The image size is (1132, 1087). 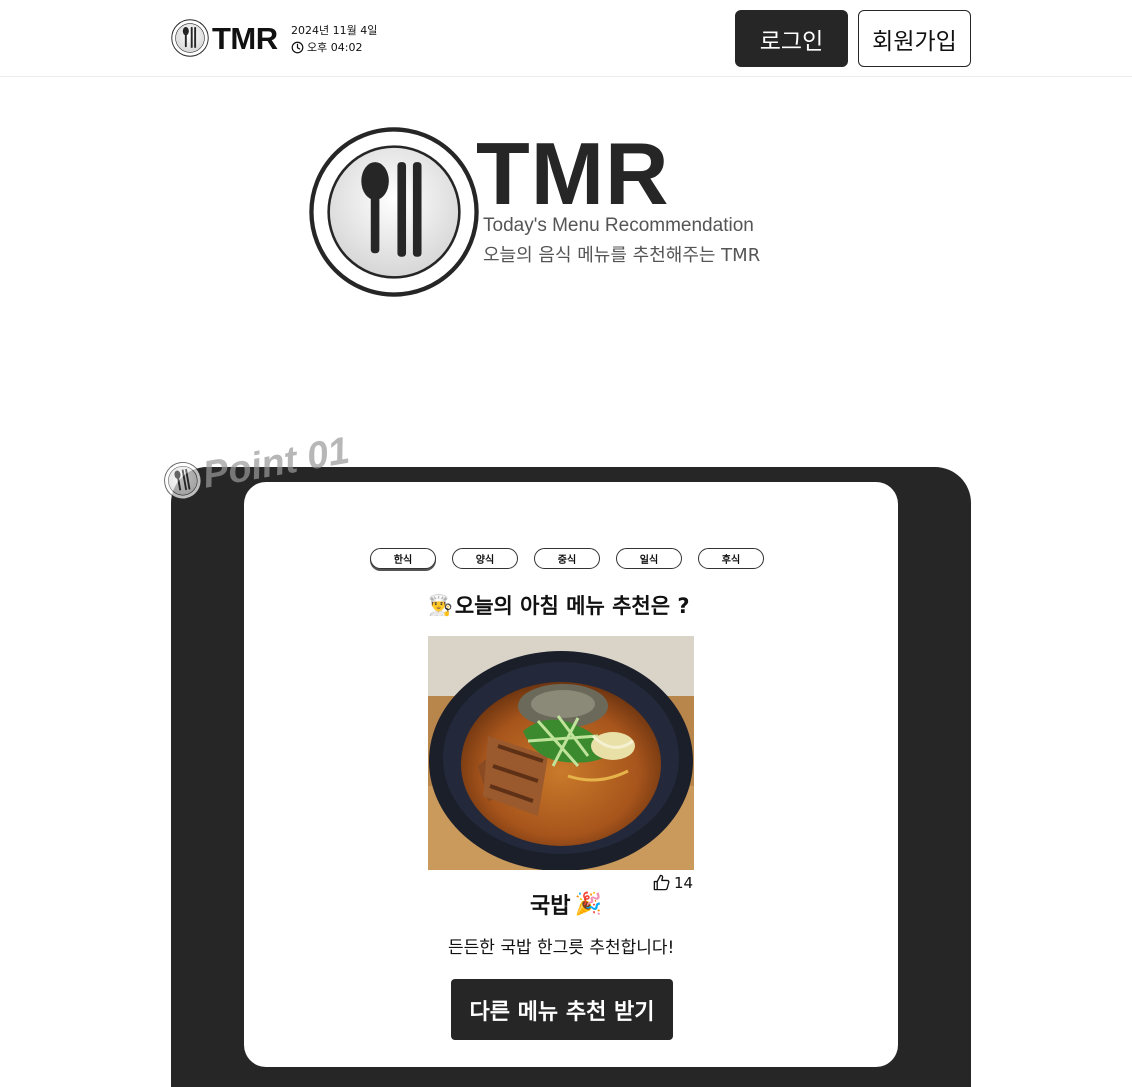 I want to click on tab-japanese: 일식, so click(x=649, y=558).